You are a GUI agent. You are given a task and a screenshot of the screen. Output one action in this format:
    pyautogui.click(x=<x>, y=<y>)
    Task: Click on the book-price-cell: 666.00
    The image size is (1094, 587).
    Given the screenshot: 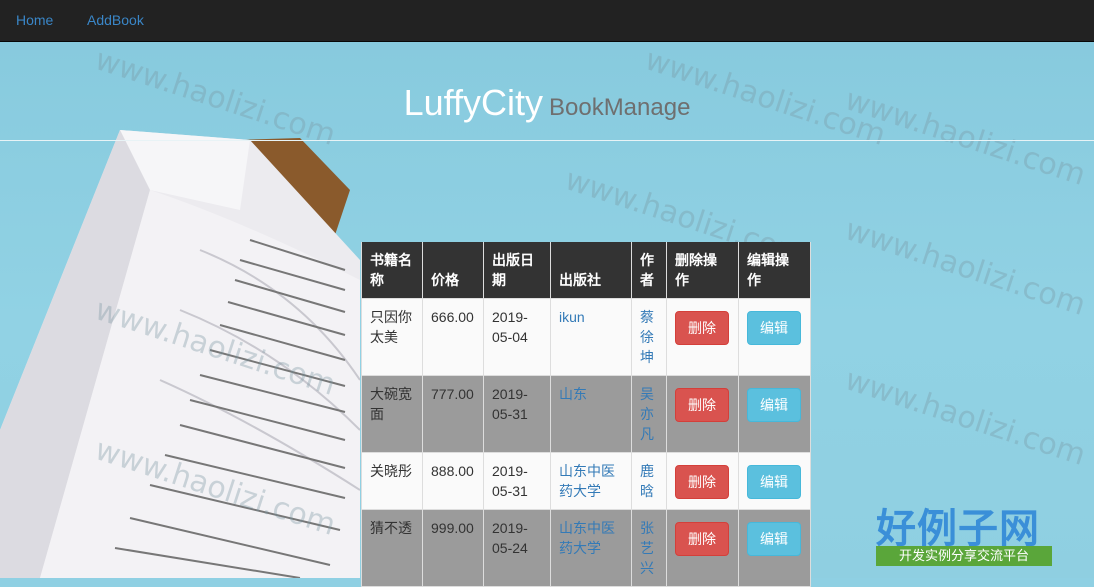 What is the action you would take?
    pyautogui.click(x=453, y=337)
    